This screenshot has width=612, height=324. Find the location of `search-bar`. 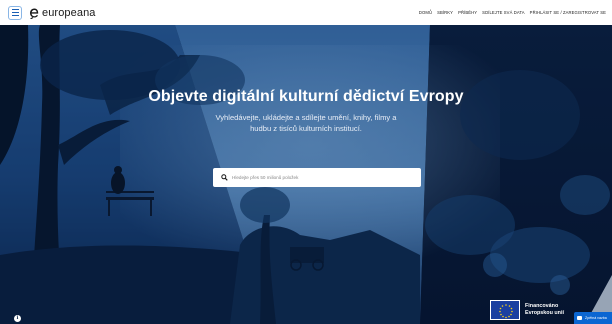

search-bar is located at coordinates (317, 177).